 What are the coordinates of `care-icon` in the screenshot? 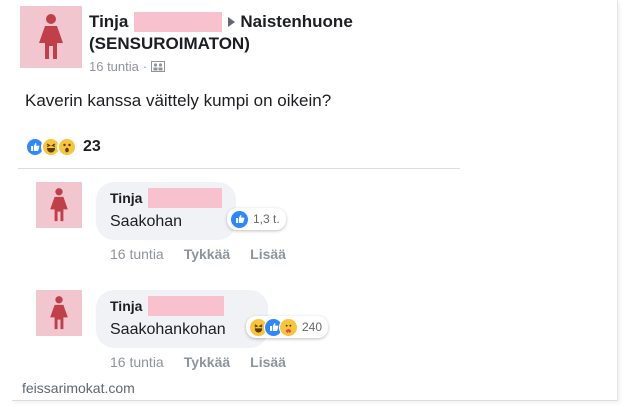 It's located at (288, 327).